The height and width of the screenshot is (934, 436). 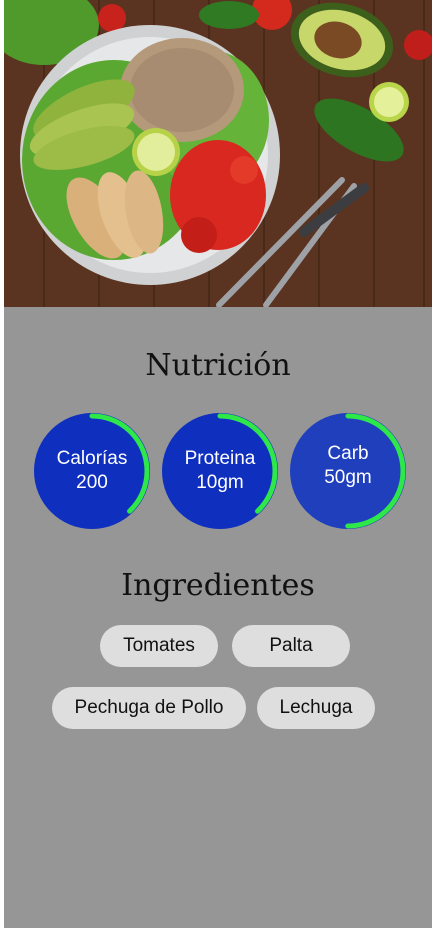 I want to click on ingredient-chip-chicken: Pechuga de Pollo, so click(x=149, y=708).